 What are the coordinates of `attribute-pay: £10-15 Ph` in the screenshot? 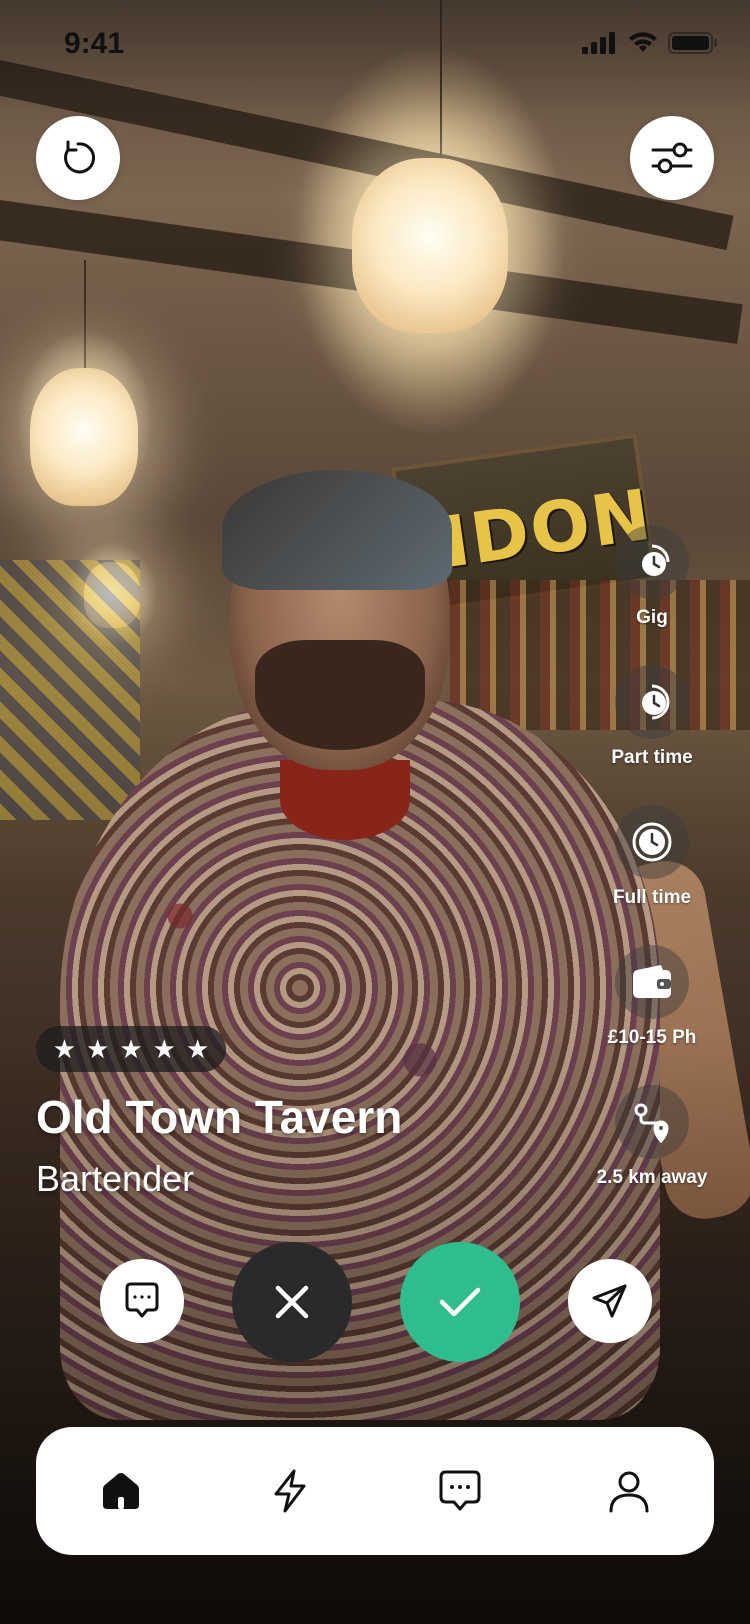 It's located at (652, 997).